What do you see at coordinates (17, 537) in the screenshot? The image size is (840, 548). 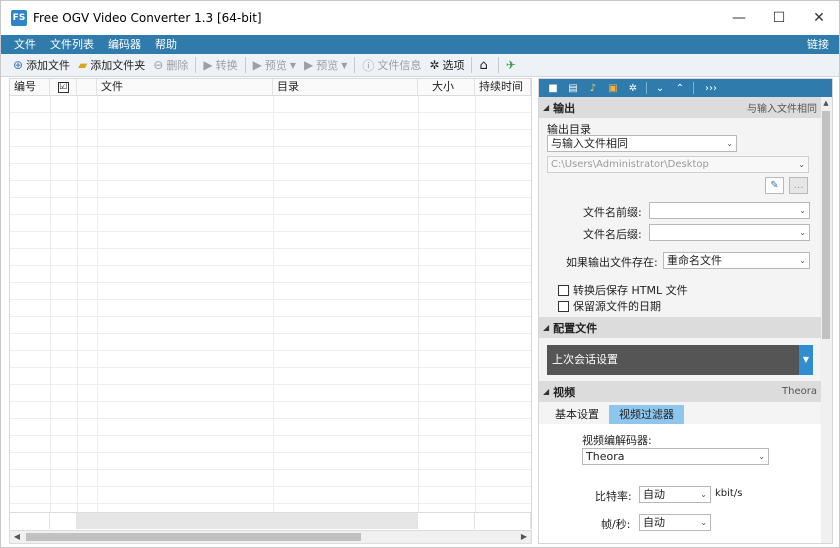 I see `scroll-left-icon: ◀` at bounding box center [17, 537].